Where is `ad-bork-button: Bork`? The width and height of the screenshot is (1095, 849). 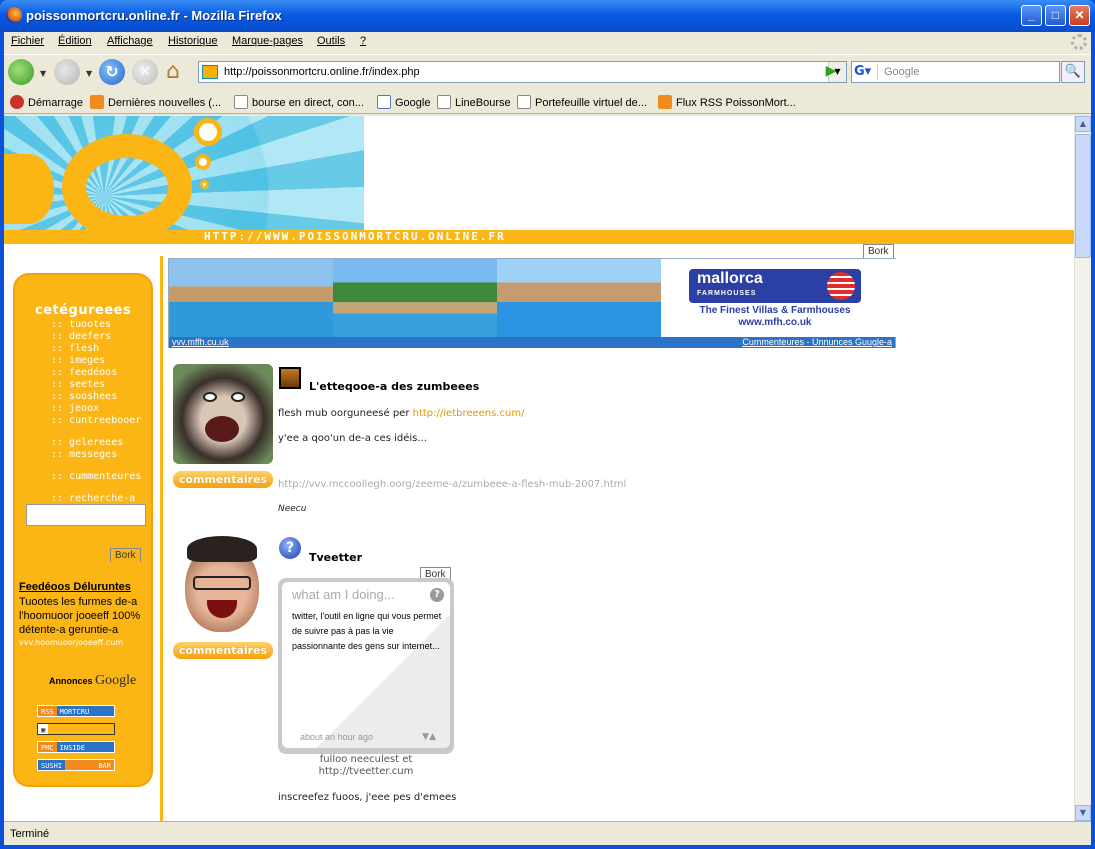 ad-bork-button: Bork is located at coordinates (878, 251).